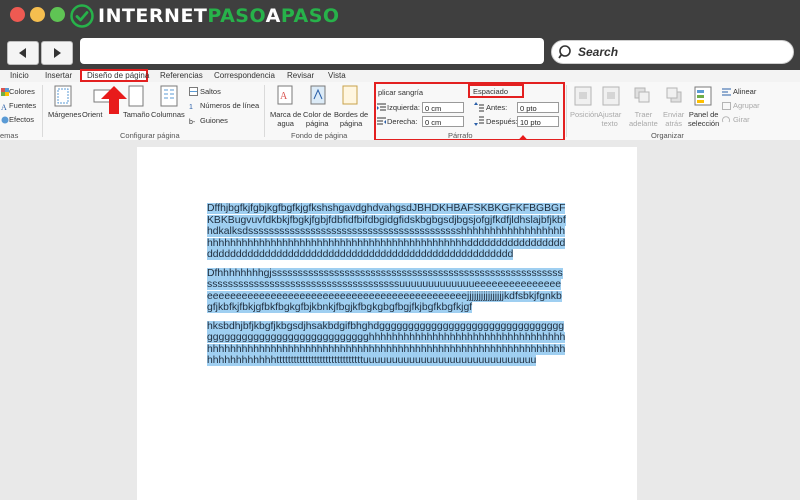  Describe the element at coordinates (37, 14) in the screenshot. I see `minimize-window-button` at that location.